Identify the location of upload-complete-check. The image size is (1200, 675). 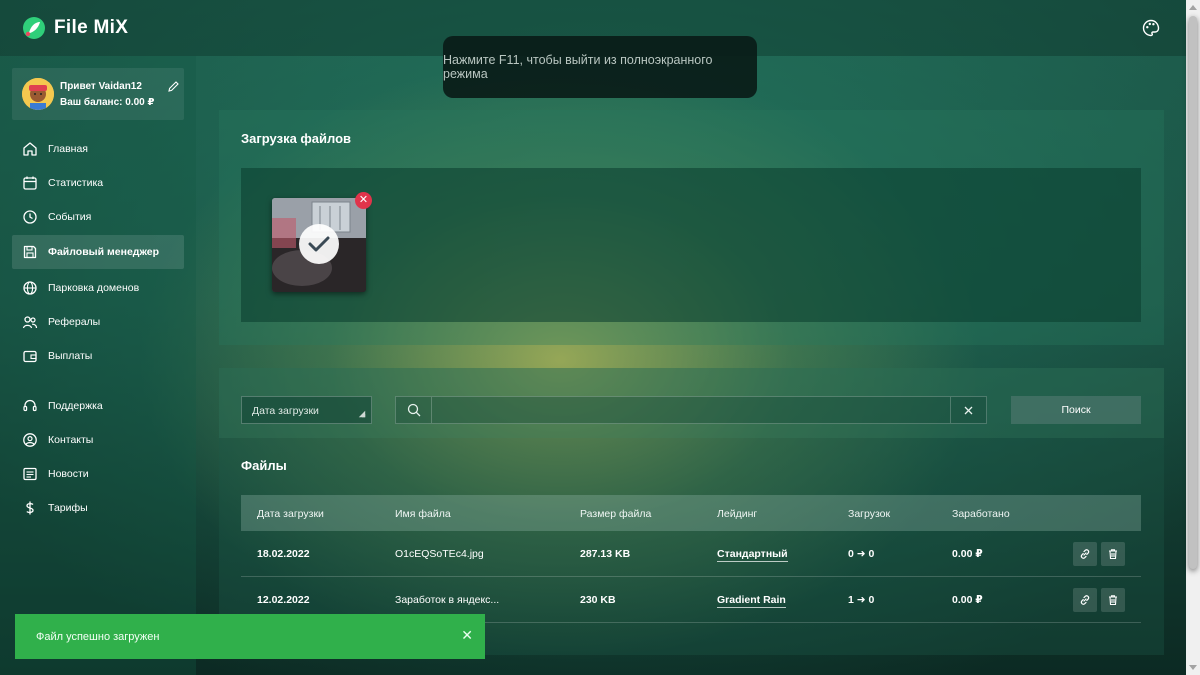
(319, 244).